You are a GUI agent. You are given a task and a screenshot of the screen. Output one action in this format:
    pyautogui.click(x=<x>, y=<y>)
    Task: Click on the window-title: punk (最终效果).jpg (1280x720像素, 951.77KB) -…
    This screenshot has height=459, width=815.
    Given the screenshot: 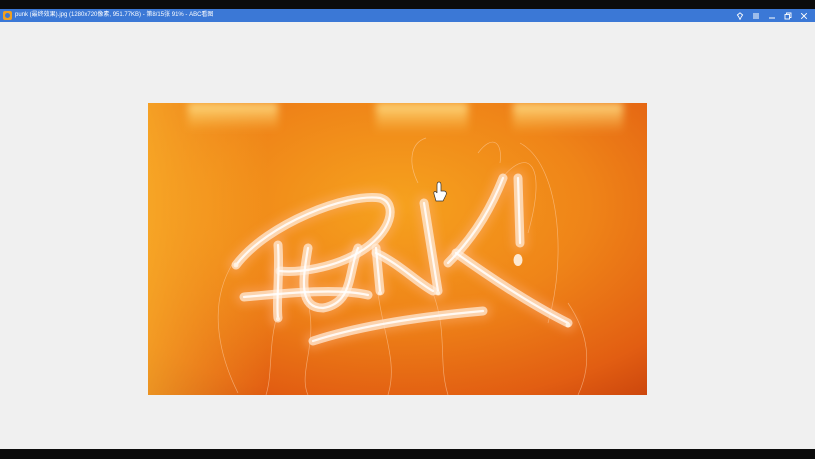 What is the action you would take?
    pyautogui.click(x=114, y=15)
    